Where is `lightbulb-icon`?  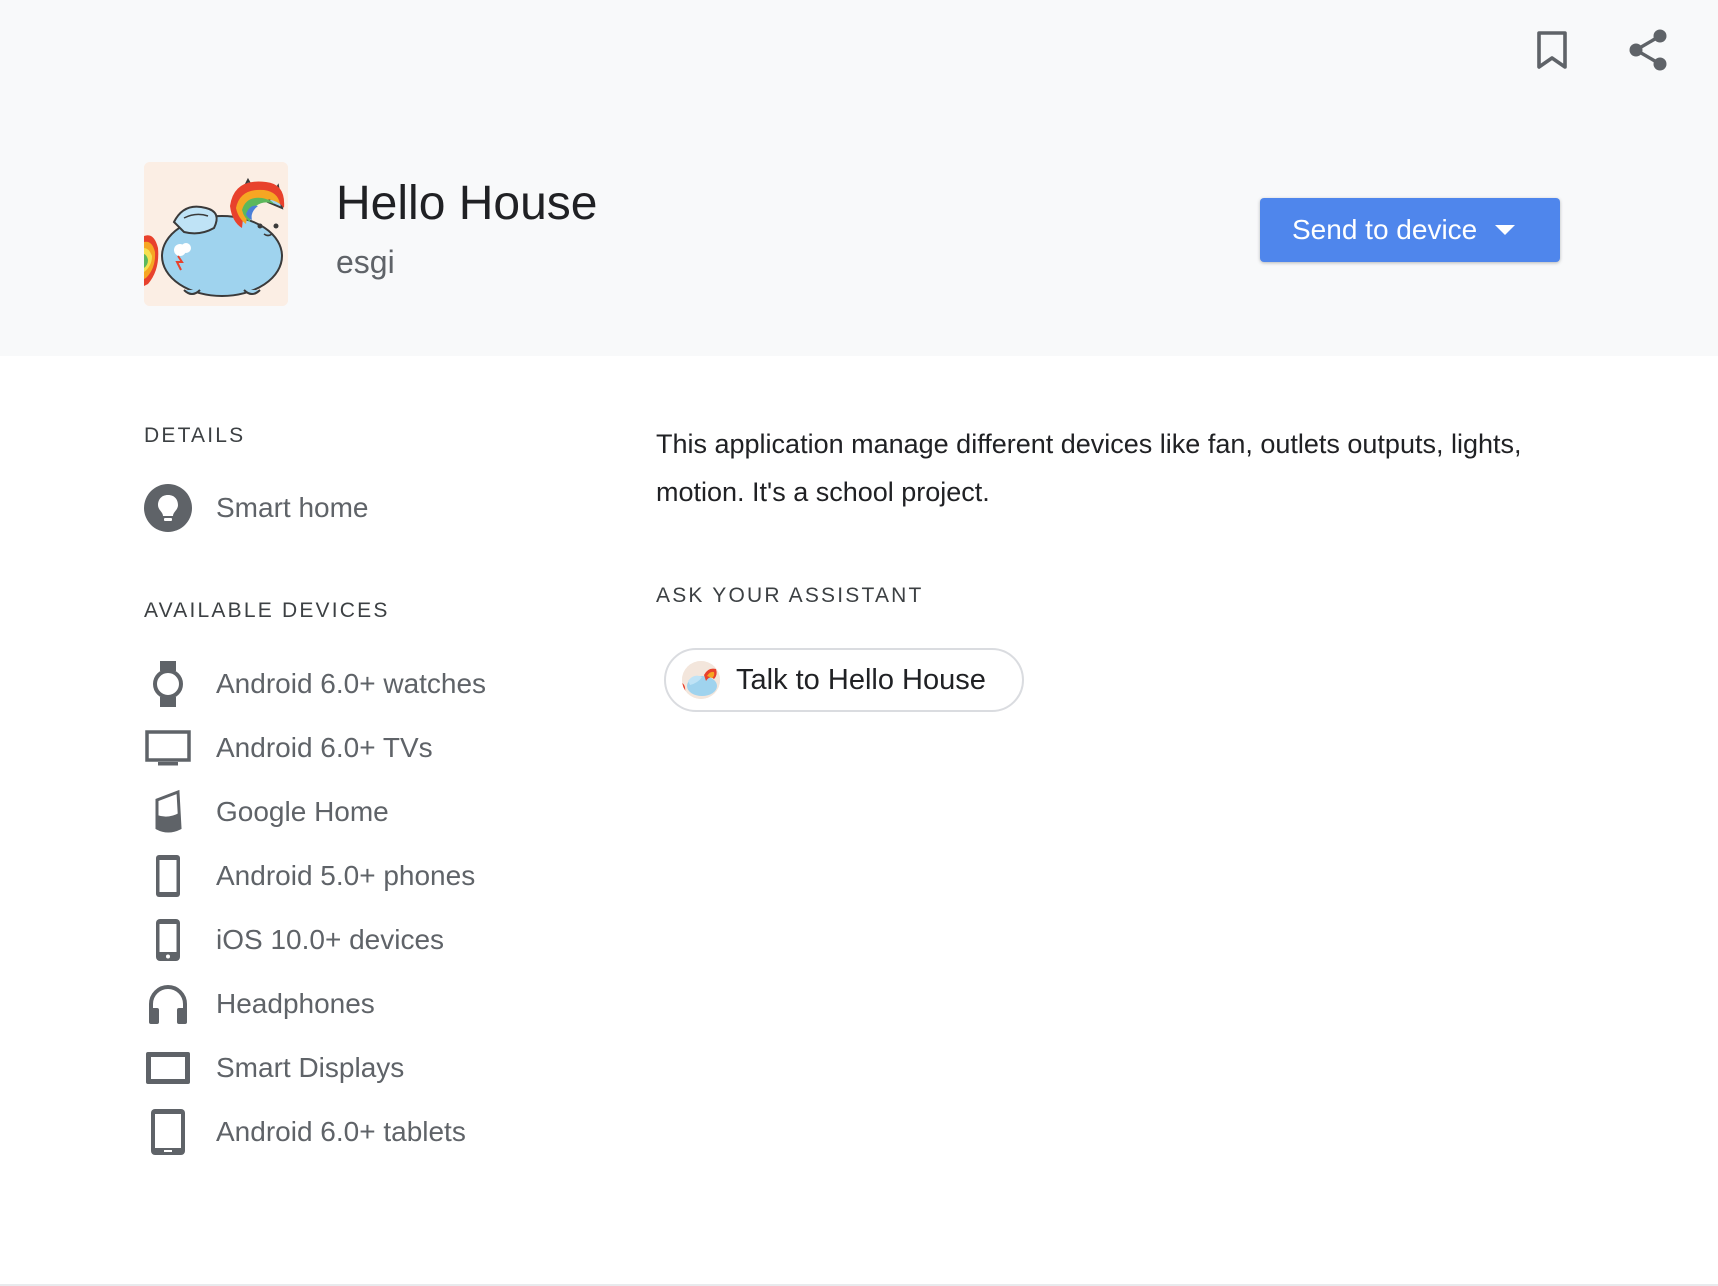
lightbulb-icon is located at coordinates (168, 508).